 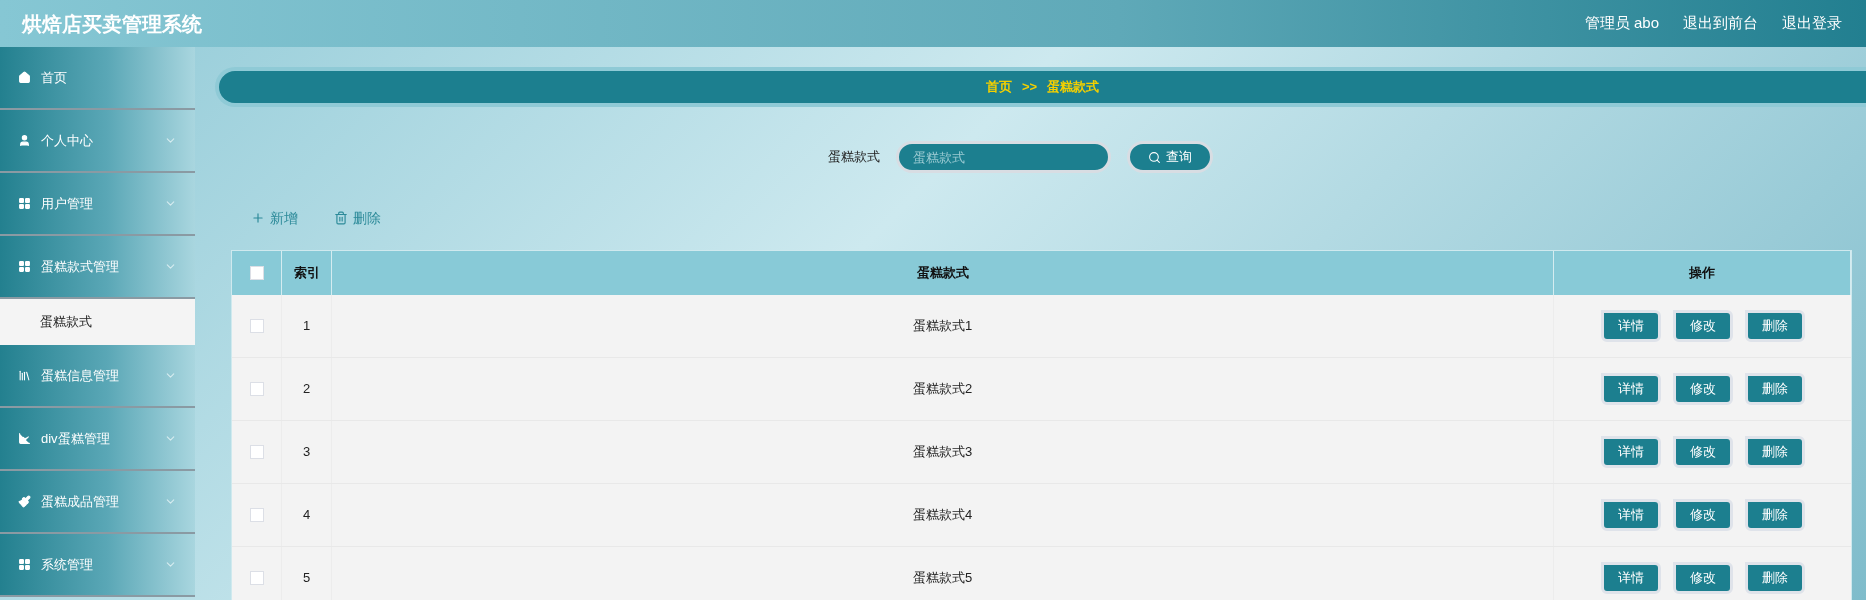 What do you see at coordinates (1720, 23) in the screenshot?
I see `header-link: 退出到前台` at bounding box center [1720, 23].